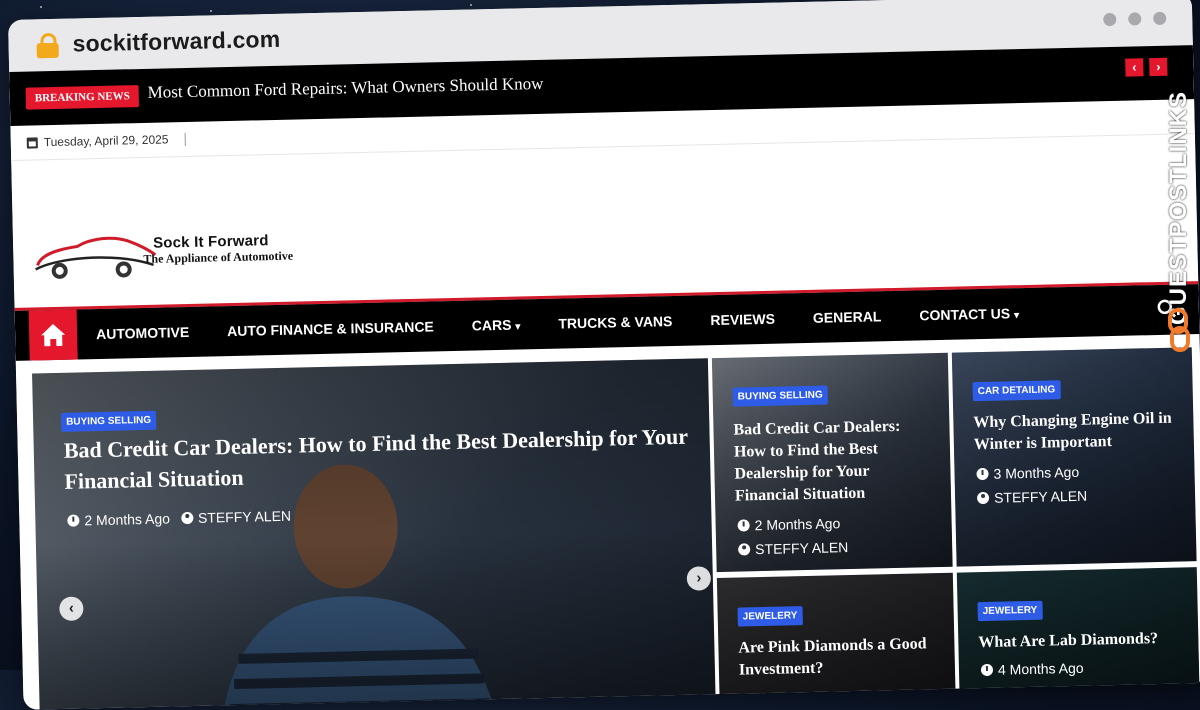 This screenshot has height=710, width=1200. I want to click on post-time: 4 Months Ago, so click(1040, 668).